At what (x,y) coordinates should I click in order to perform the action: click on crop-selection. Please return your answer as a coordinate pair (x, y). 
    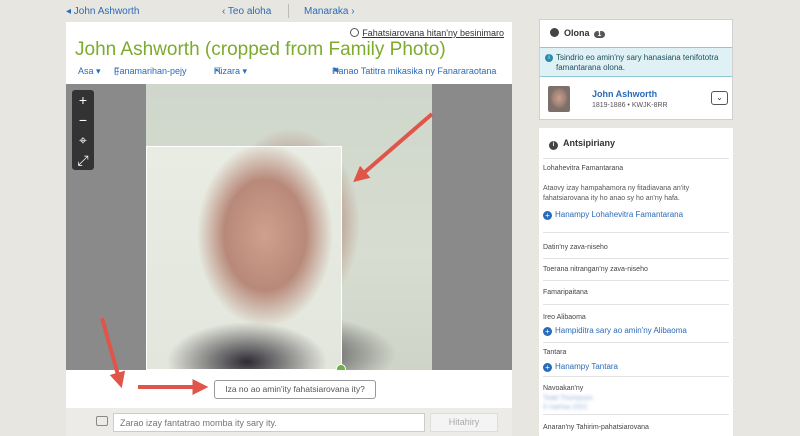
    Looking at the image, I should click on (244, 258).